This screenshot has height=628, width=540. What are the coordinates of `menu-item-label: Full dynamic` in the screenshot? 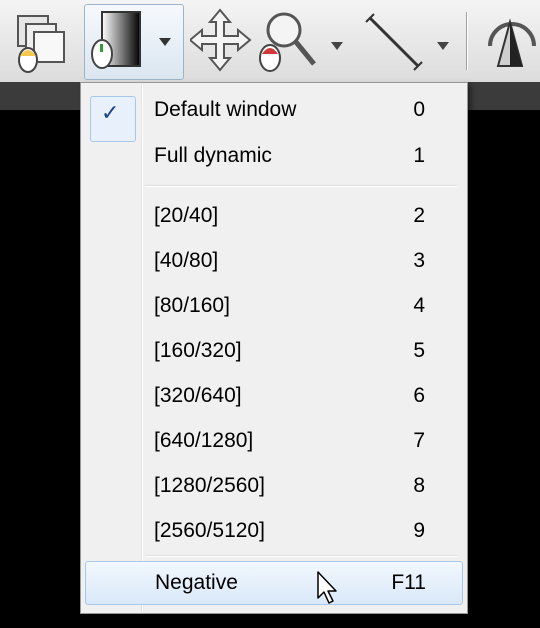 It's located at (213, 155).